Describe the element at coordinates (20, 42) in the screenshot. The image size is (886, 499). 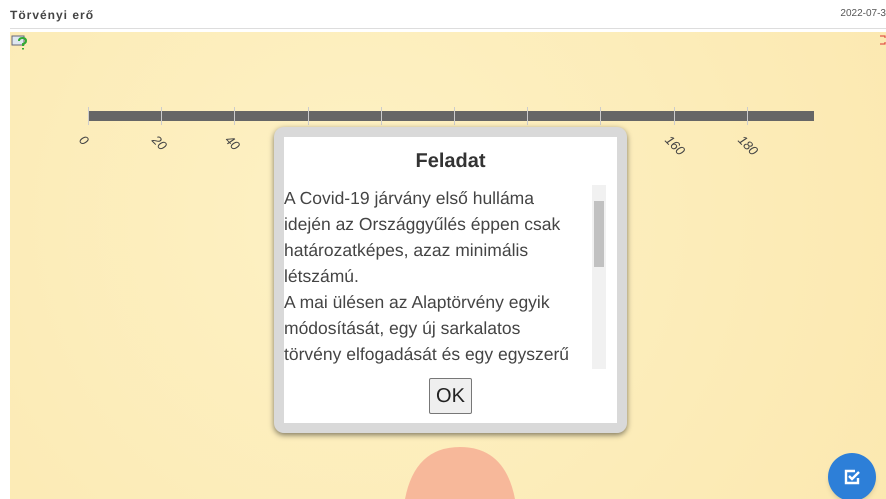
I see `help-icon` at that location.